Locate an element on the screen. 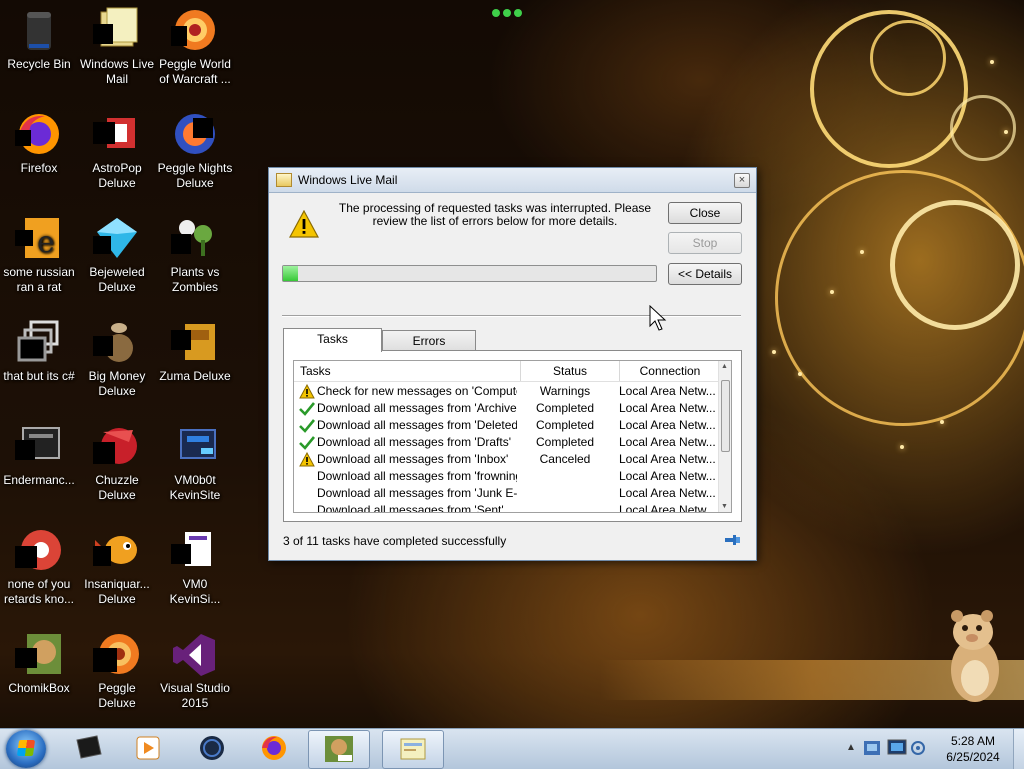  desktop-icon-astropop: AstroPop Deluxe is located at coordinates (117, 148).